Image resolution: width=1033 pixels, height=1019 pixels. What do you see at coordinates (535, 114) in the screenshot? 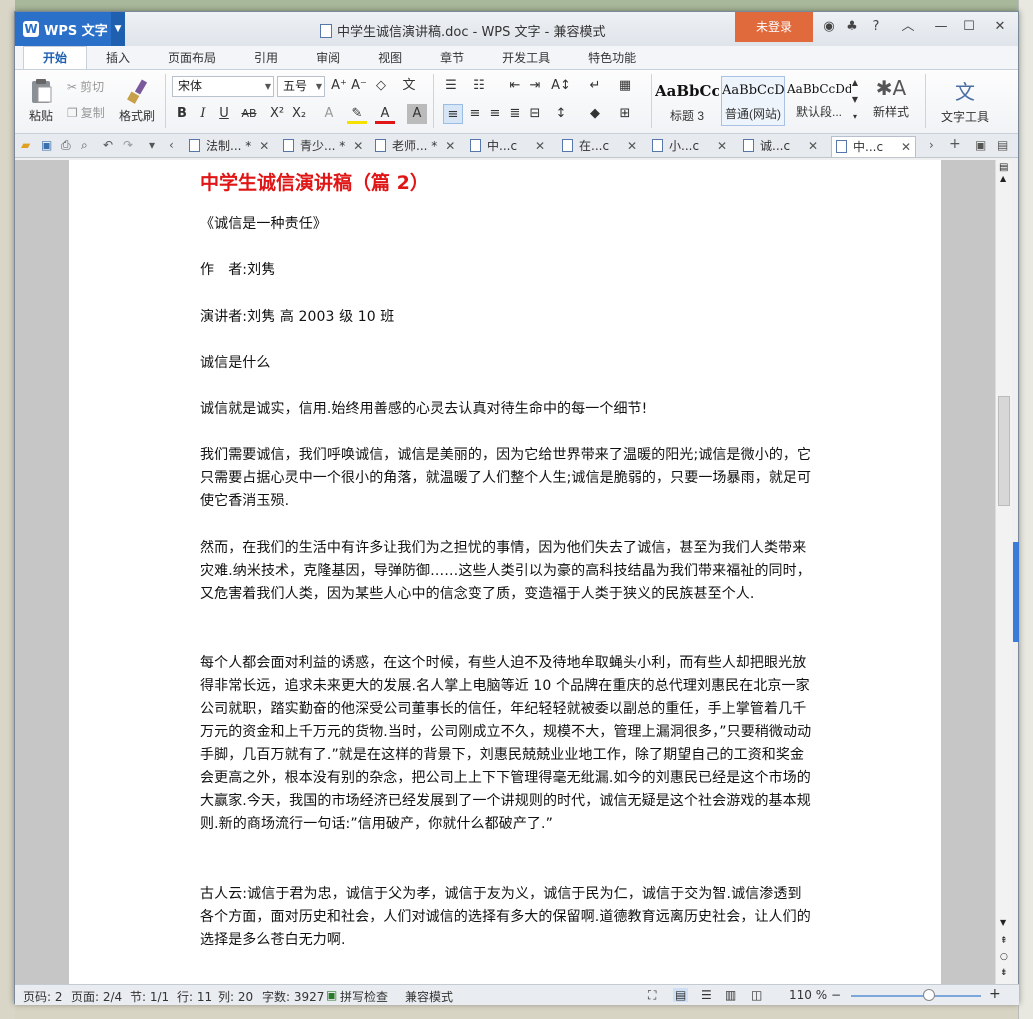
I see `distribute-icon: ⊟` at bounding box center [535, 114].